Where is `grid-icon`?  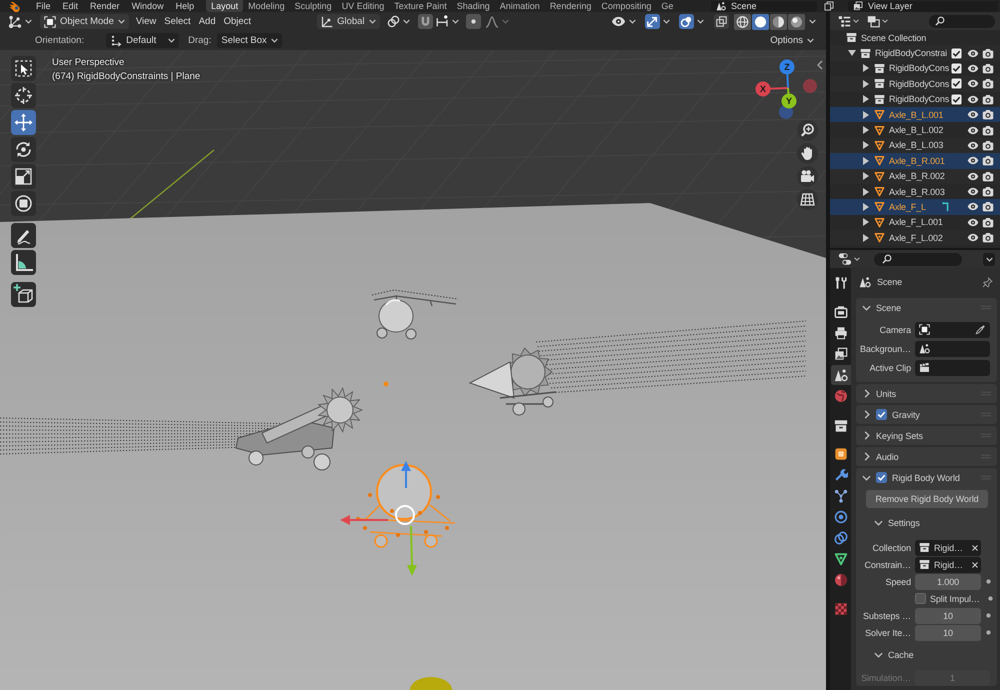 grid-icon is located at coordinates (807, 199).